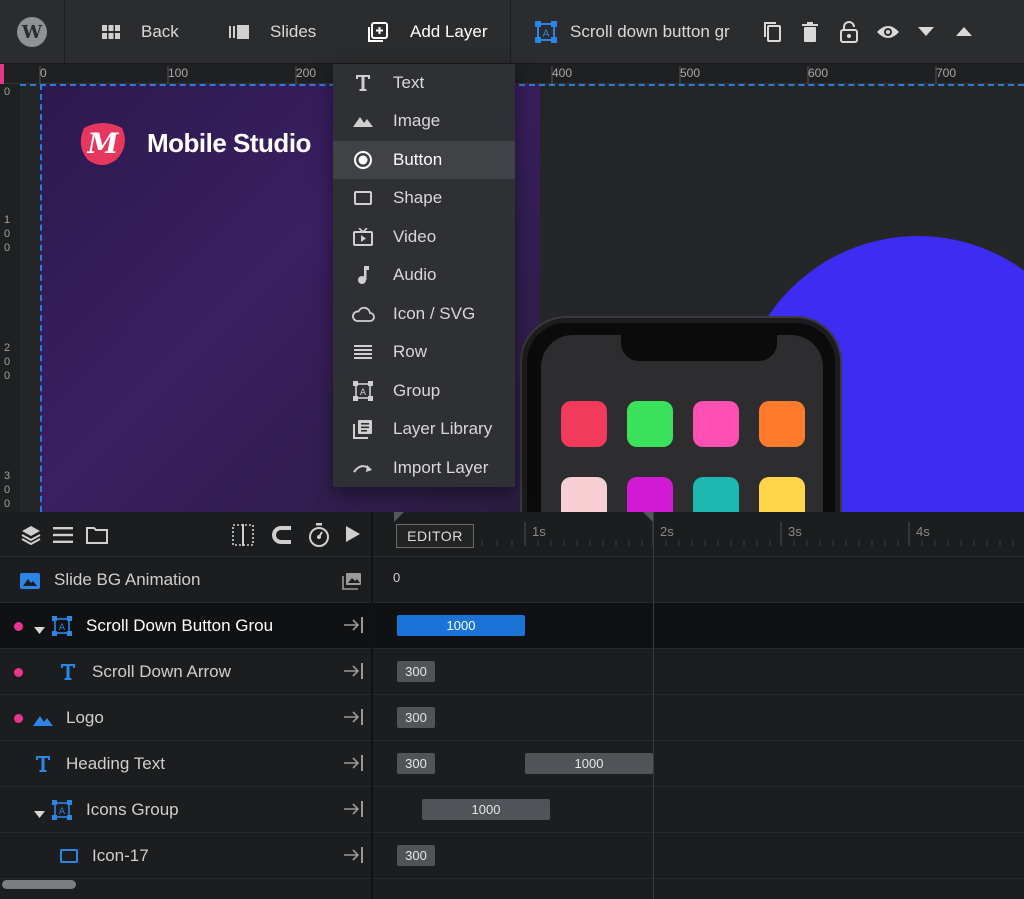 The width and height of the screenshot is (1024, 899). I want to click on menu-item-audio: Audio, so click(424, 275).